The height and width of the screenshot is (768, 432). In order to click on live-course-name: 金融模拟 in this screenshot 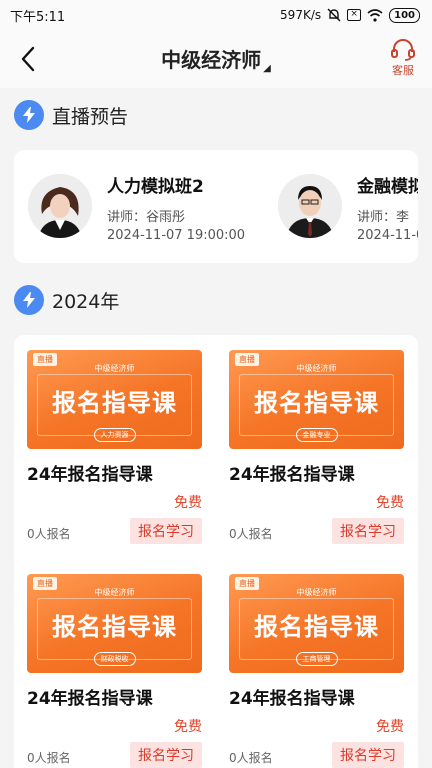, I will do `click(387, 187)`.